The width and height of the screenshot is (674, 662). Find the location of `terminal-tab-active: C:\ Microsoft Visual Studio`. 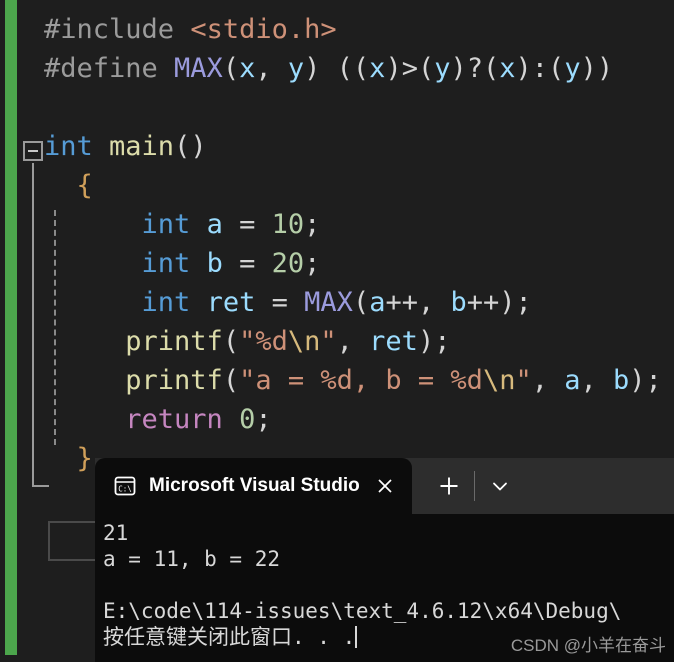

terminal-tab-active: C:\ Microsoft Visual Studio is located at coordinates (253, 486).